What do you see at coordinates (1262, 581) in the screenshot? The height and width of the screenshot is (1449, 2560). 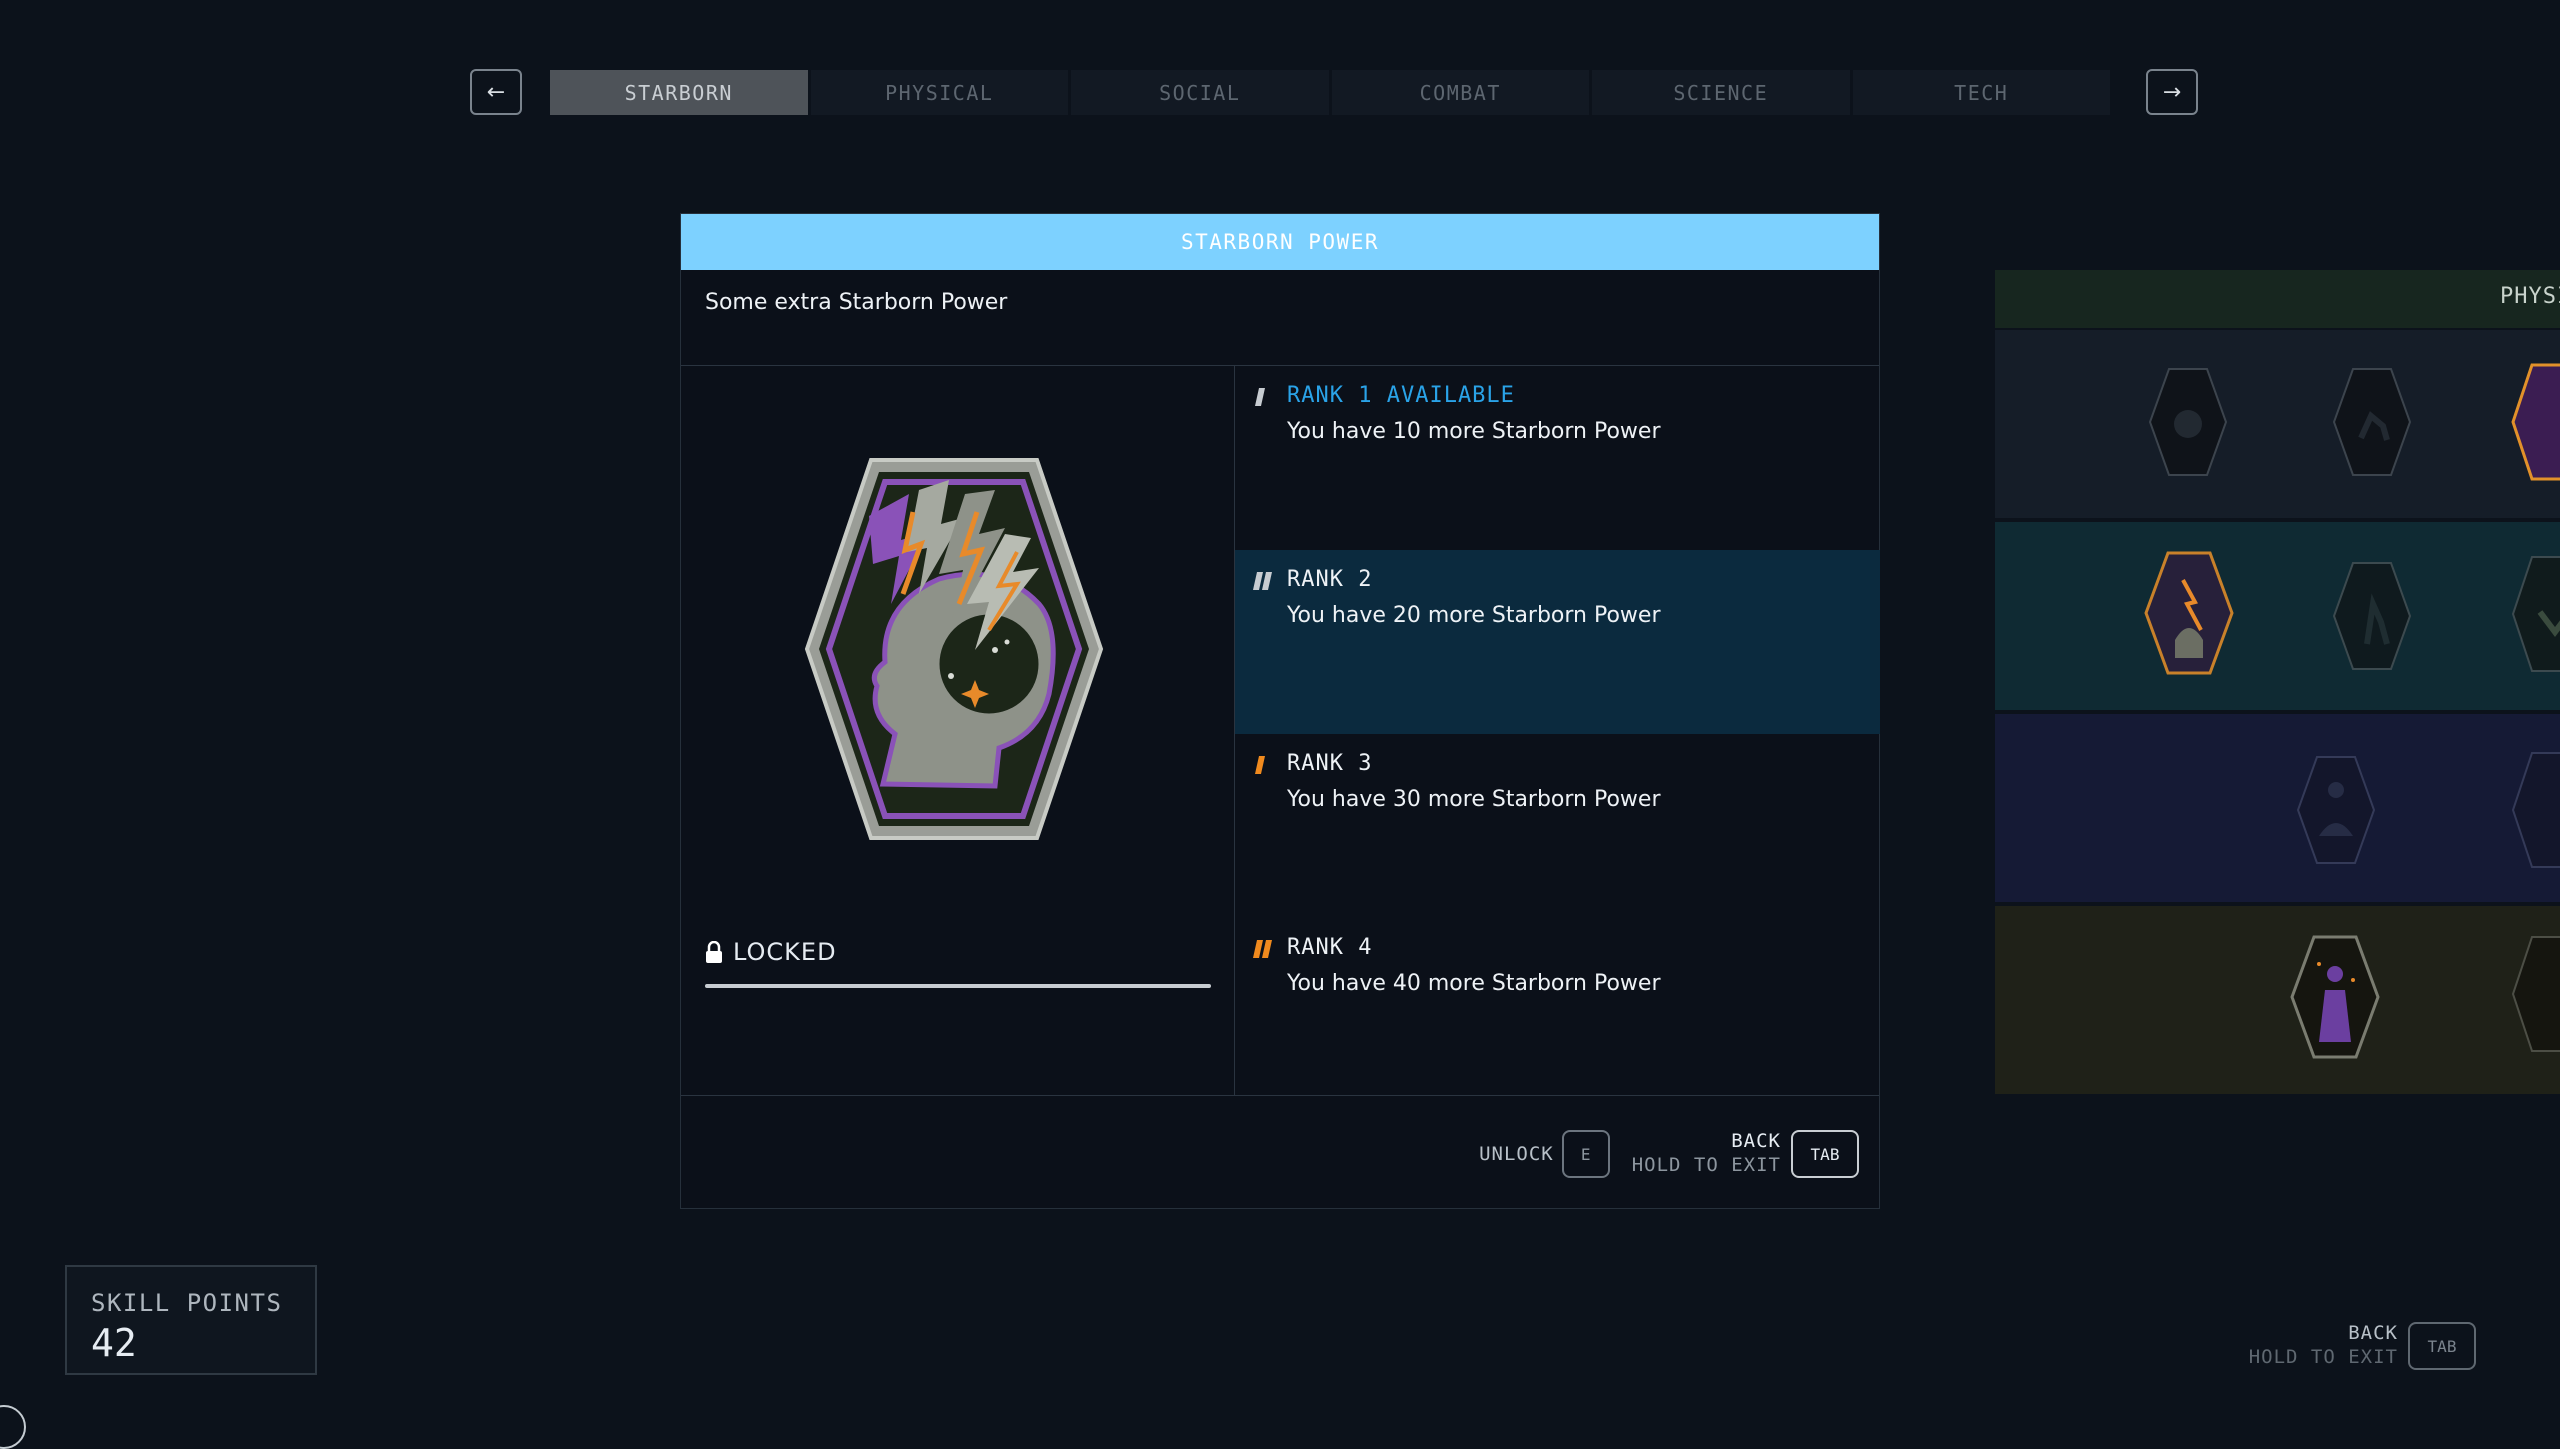 I see `rank-2-marker-icon` at bounding box center [1262, 581].